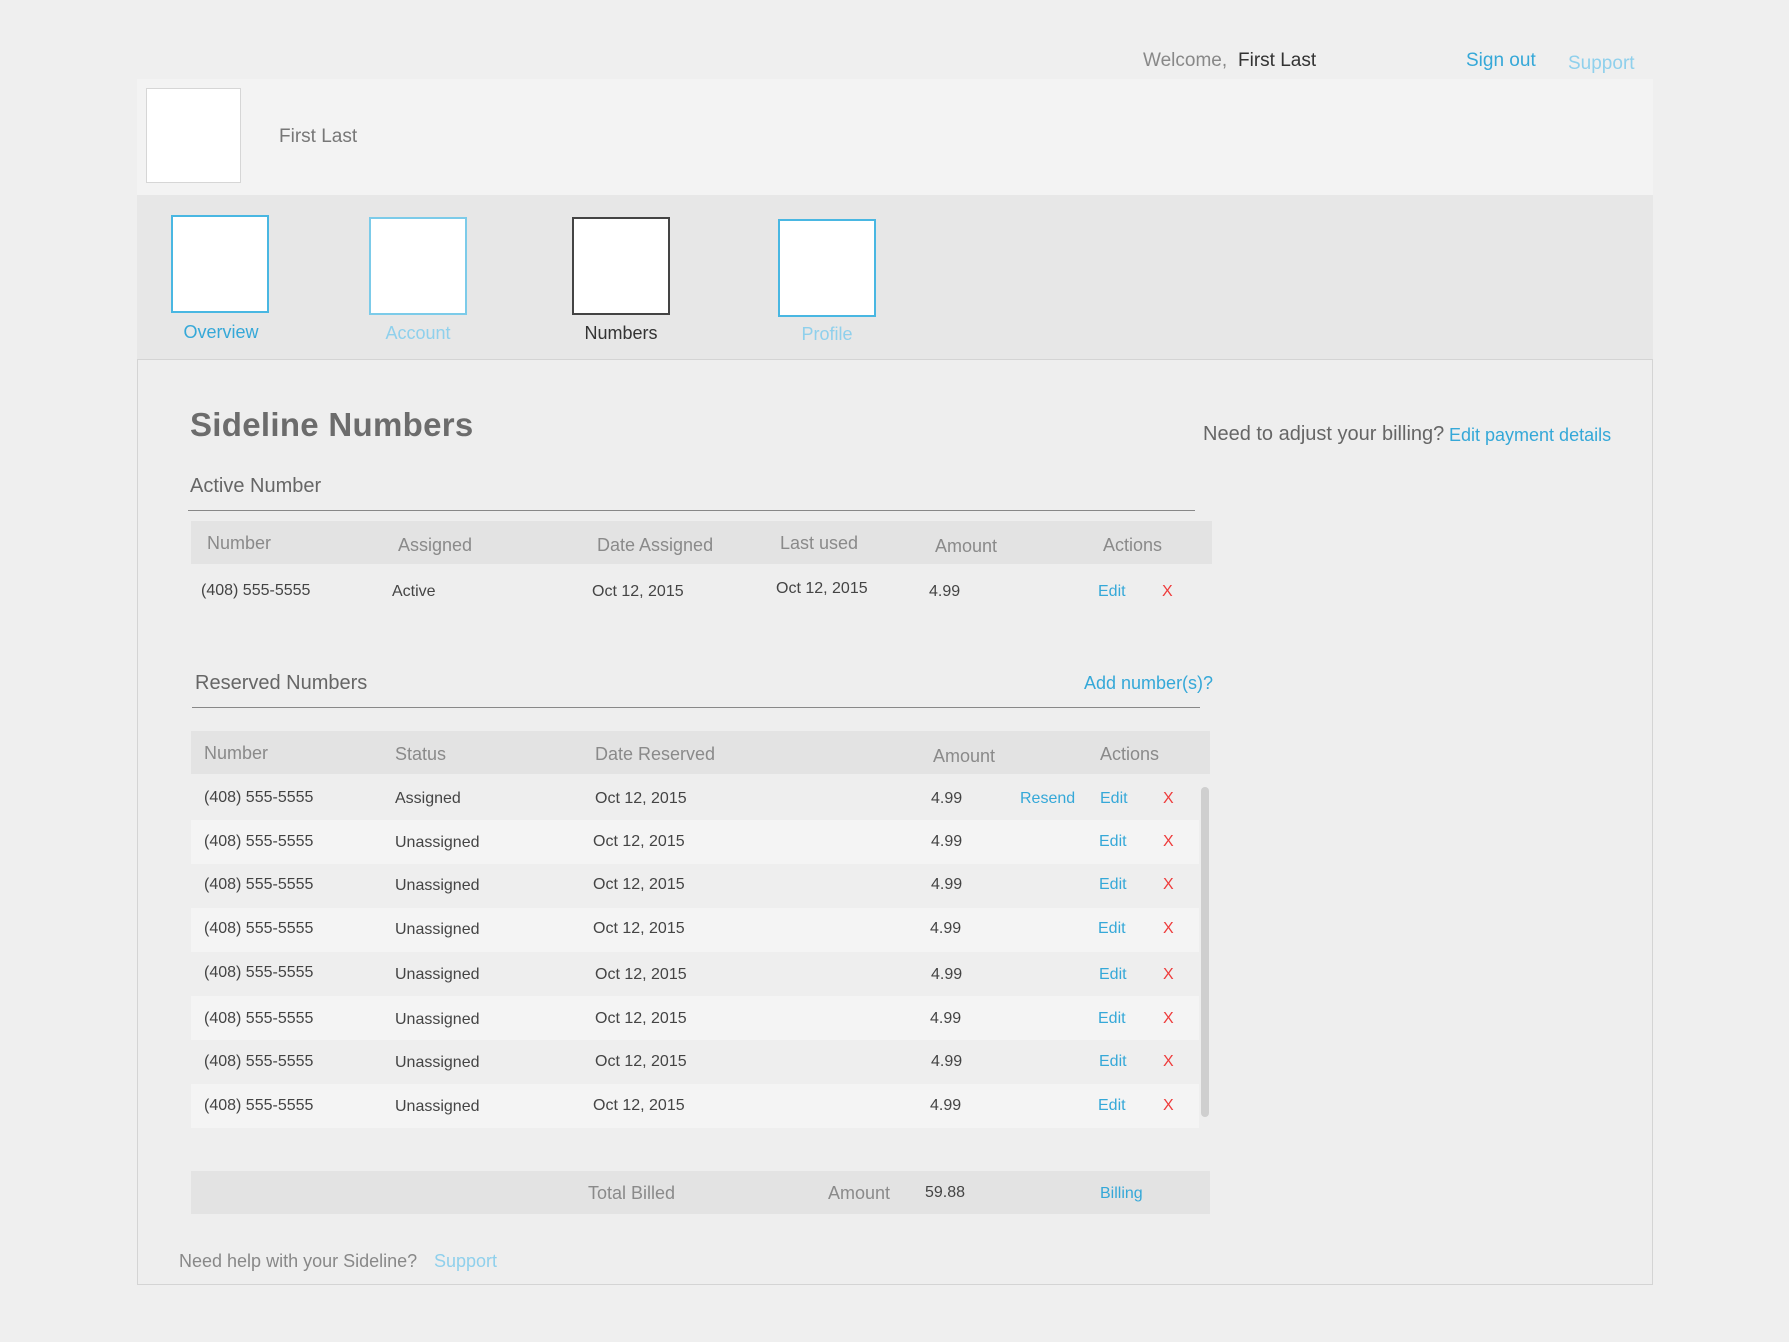  What do you see at coordinates (819, 543) in the screenshot?
I see `col-last-used: Last used` at bounding box center [819, 543].